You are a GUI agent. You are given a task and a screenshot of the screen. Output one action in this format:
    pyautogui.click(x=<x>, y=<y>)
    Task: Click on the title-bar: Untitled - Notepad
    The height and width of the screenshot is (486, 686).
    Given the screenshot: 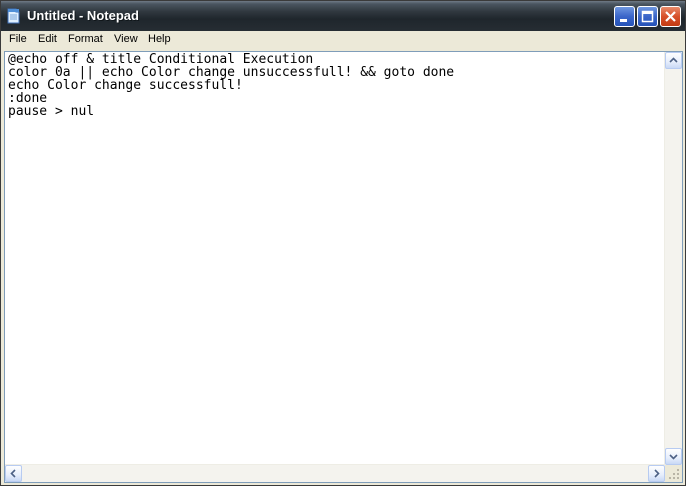 What is the action you would take?
    pyautogui.click(x=343, y=16)
    